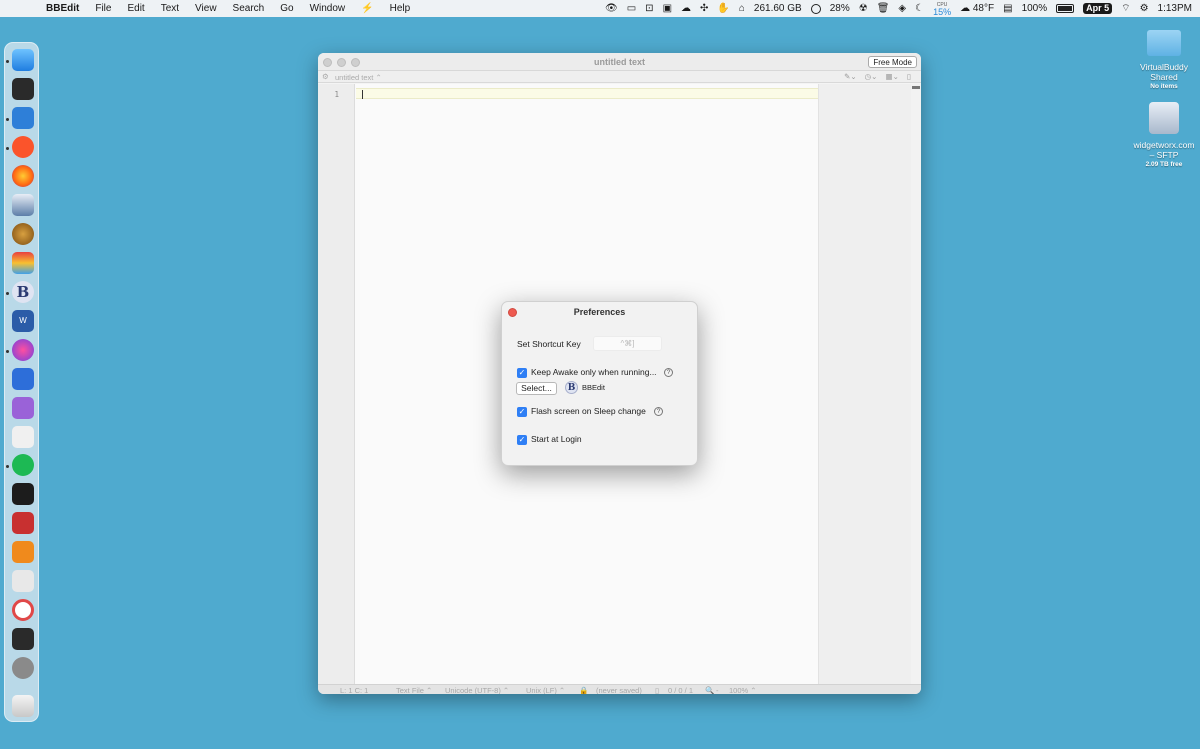 The image size is (1200, 749). What do you see at coordinates (1164, 43) in the screenshot?
I see `folder-icon` at bounding box center [1164, 43].